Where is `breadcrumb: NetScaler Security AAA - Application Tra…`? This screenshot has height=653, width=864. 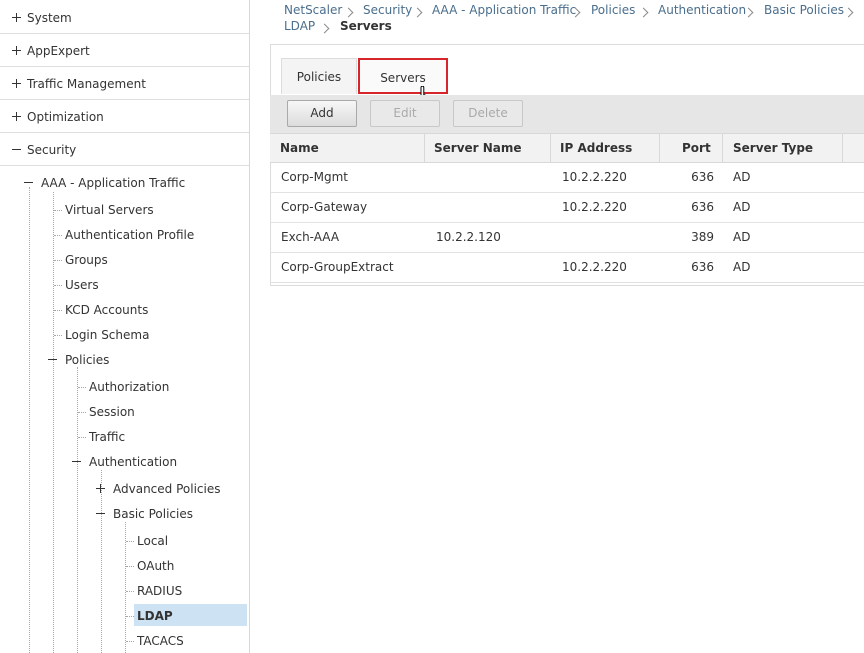
breadcrumb: NetScaler Security AAA - Application Tra… is located at coordinates (567, 19).